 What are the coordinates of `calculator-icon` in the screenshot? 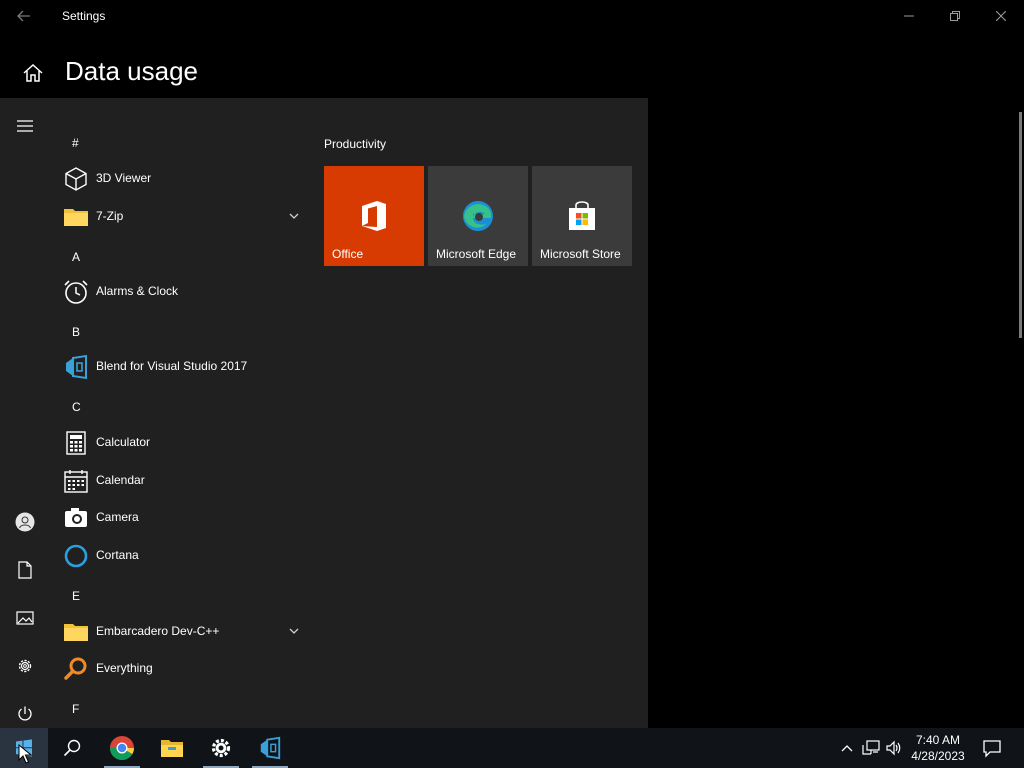 It's located at (76, 443).